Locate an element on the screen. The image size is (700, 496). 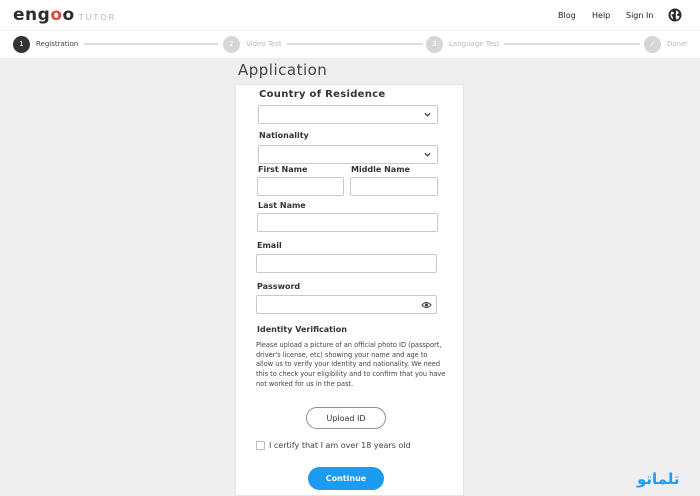
step-label: Language Test is located at coordinates (474, 44).